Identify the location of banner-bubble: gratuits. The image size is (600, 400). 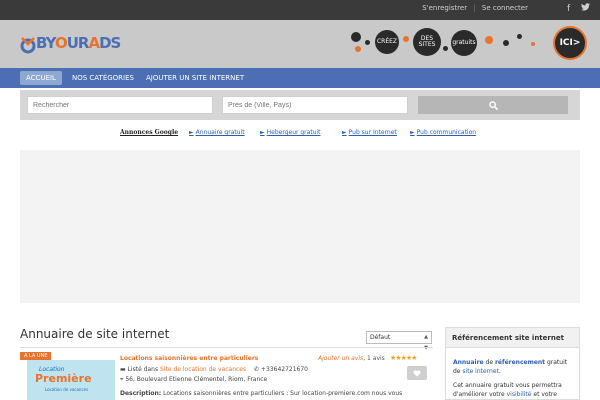
(464, 43).